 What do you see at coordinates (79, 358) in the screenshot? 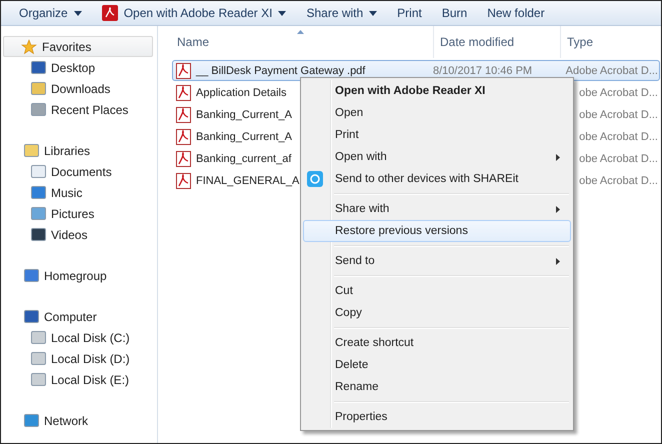
I see `nav-item: Local Disk (D:)` at bounding box center [79, 358].